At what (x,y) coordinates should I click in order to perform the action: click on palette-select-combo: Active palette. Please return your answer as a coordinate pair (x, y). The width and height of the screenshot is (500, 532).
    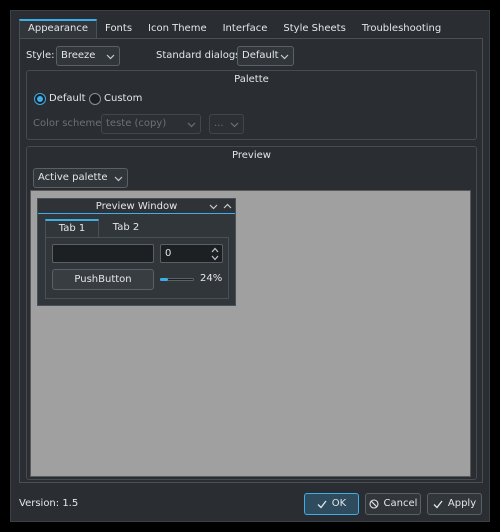
    Looking at the image, I should click on (80, 178).